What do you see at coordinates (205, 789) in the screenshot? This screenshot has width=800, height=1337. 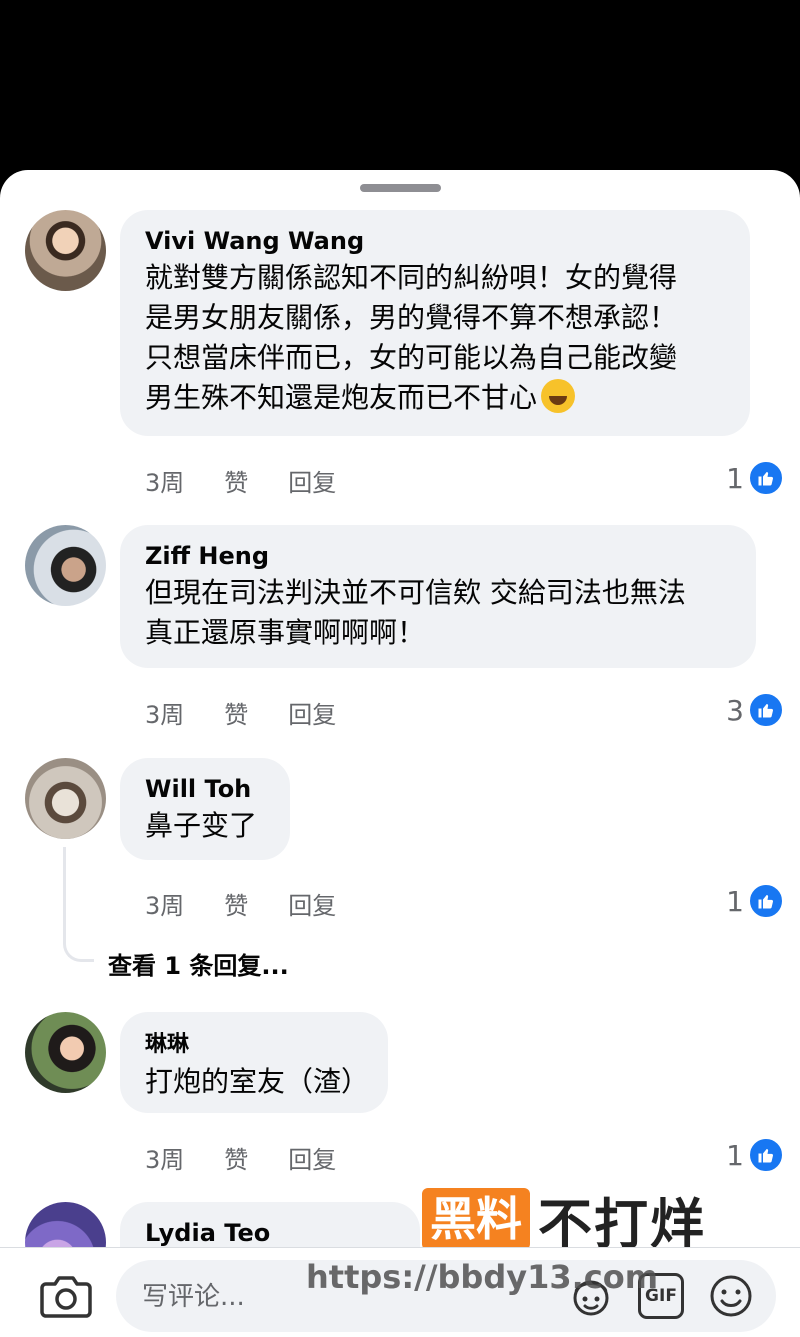 I see `commenter-name: Will Toh` at bounding box center [205, 789].